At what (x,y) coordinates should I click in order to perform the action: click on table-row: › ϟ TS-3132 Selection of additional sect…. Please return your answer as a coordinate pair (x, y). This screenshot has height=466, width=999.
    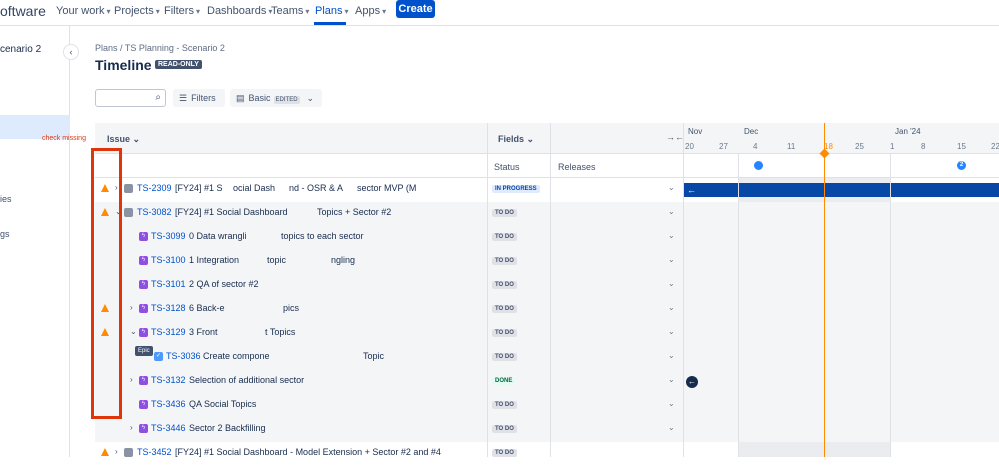
    Looking at the image, I should click on (547, 382).